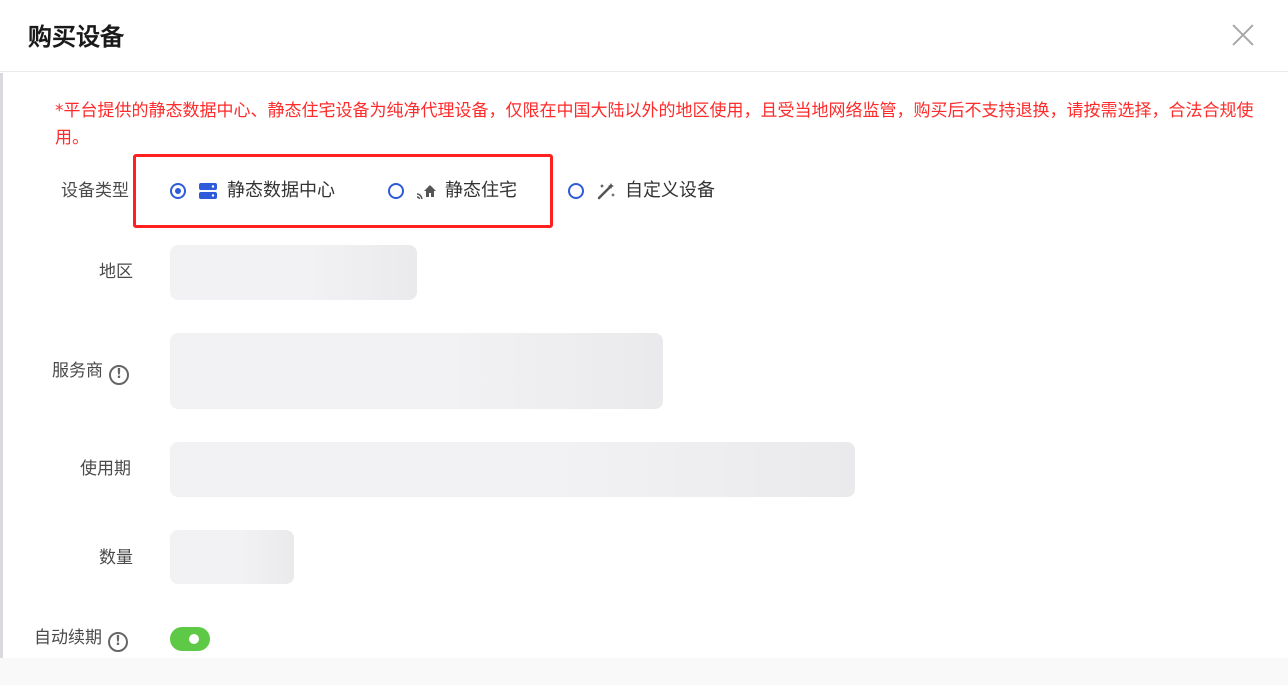 Image resolution: width=1288 pixels, height=685 pixels. I want to click on radio-label-static-residential: 静态住宅, so click(481, 190).